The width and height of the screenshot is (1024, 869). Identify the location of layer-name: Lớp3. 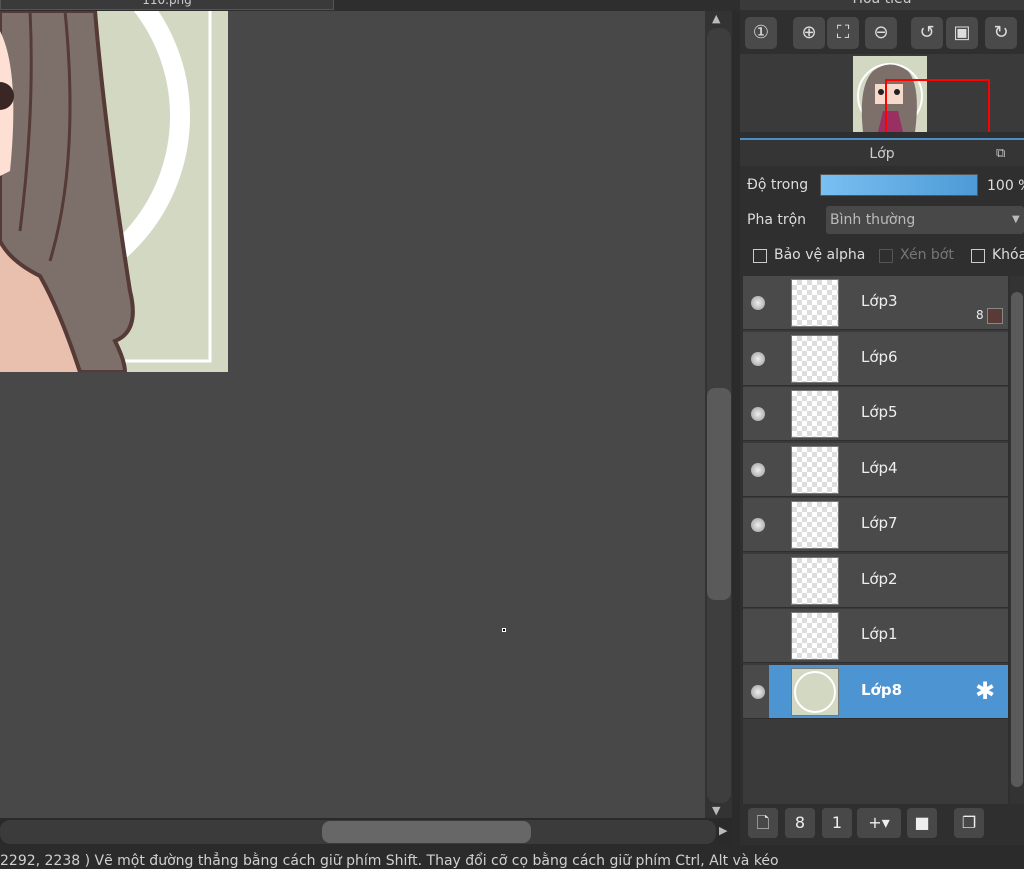
(879, 301).